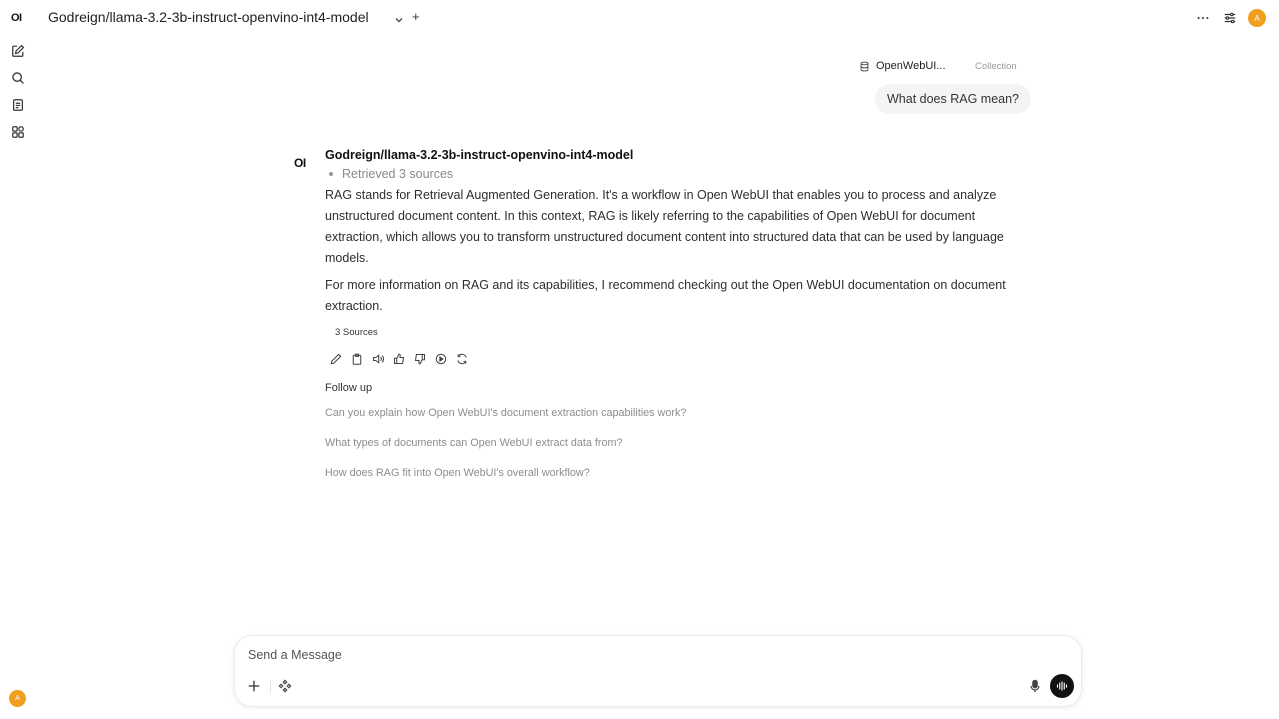  What do you see at coordinates (349, 388) in the screenshot?
I see `follow-up-heading: Follow up` at bounding box center [349, 388].